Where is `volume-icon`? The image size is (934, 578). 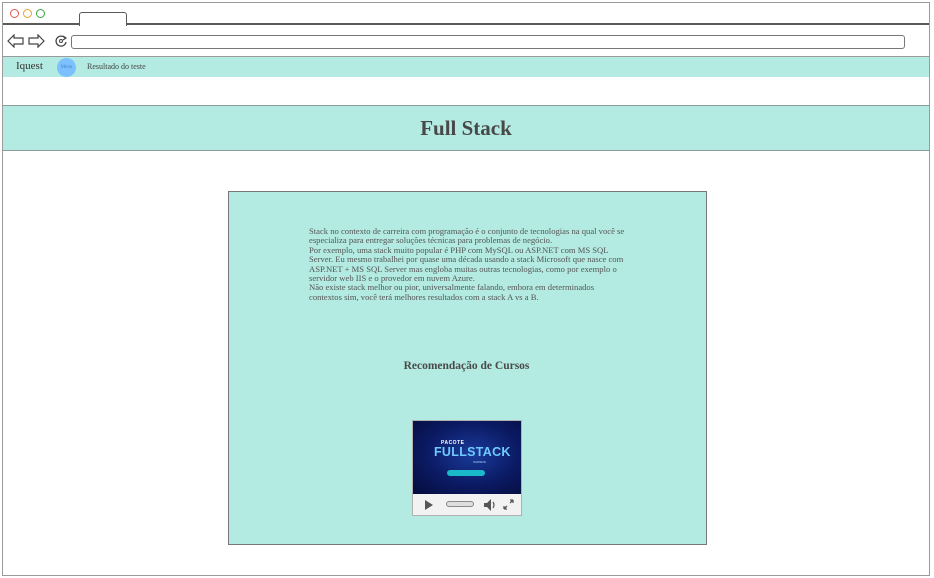 volume-icon is located at coordinates (490, 505).